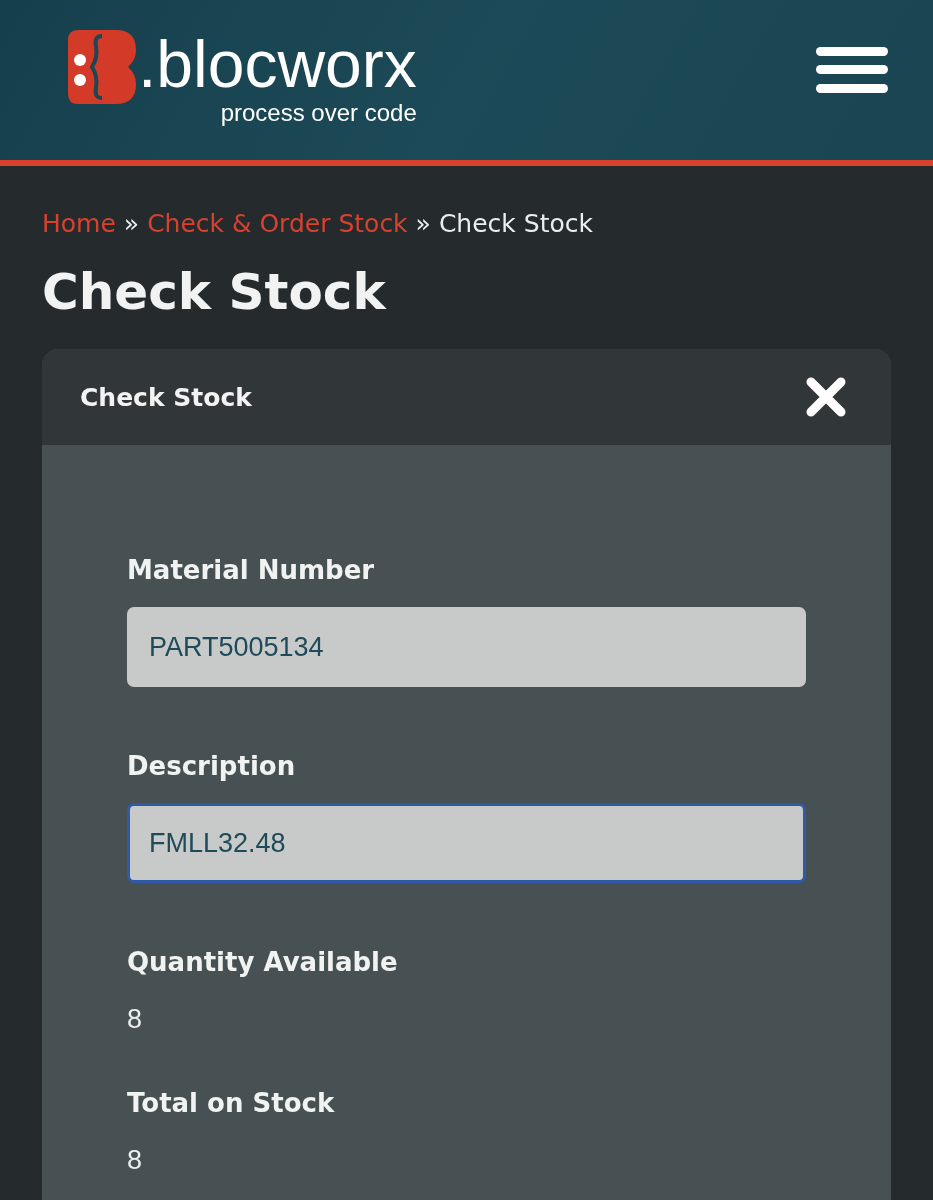 The height and width of the screenshot is (1200, 933). Describe the element at coordinates (211, 766) in the screenshot. I see `field-label: Description` at that location.